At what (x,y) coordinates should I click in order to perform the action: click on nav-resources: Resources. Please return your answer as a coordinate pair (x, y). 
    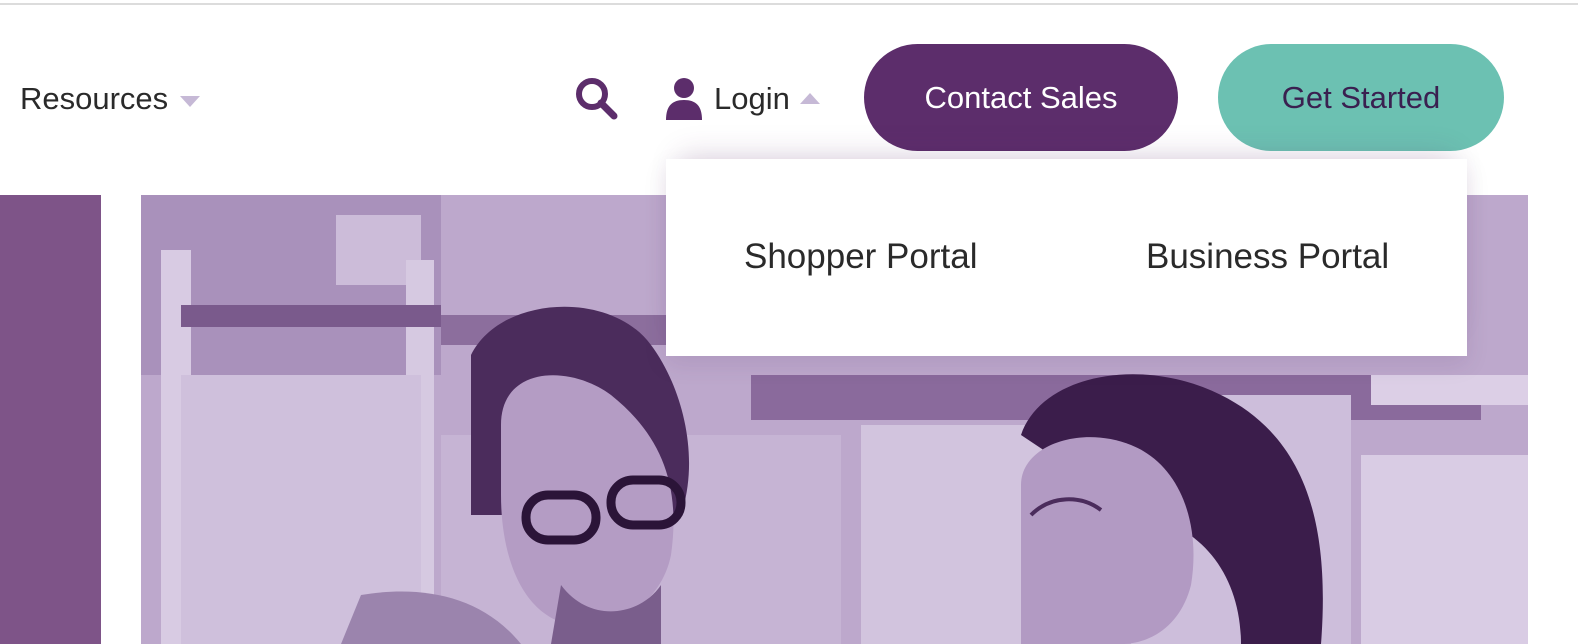
    Looking at the image, I should click on (110, 99).